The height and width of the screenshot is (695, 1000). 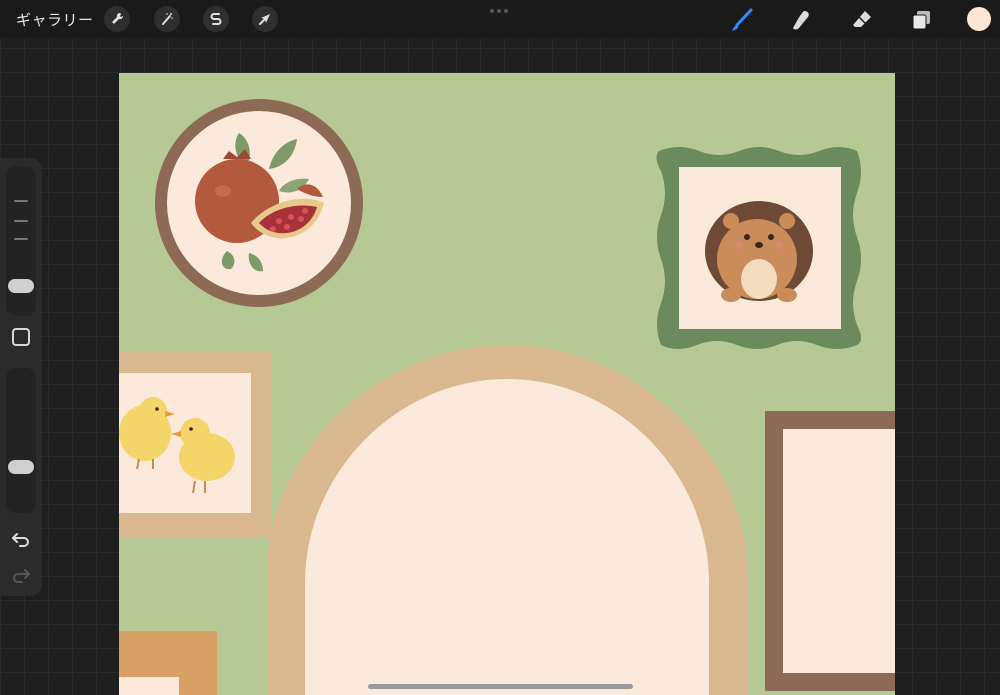 I want to click on paint-tool-button, so click(x=742, y=20).